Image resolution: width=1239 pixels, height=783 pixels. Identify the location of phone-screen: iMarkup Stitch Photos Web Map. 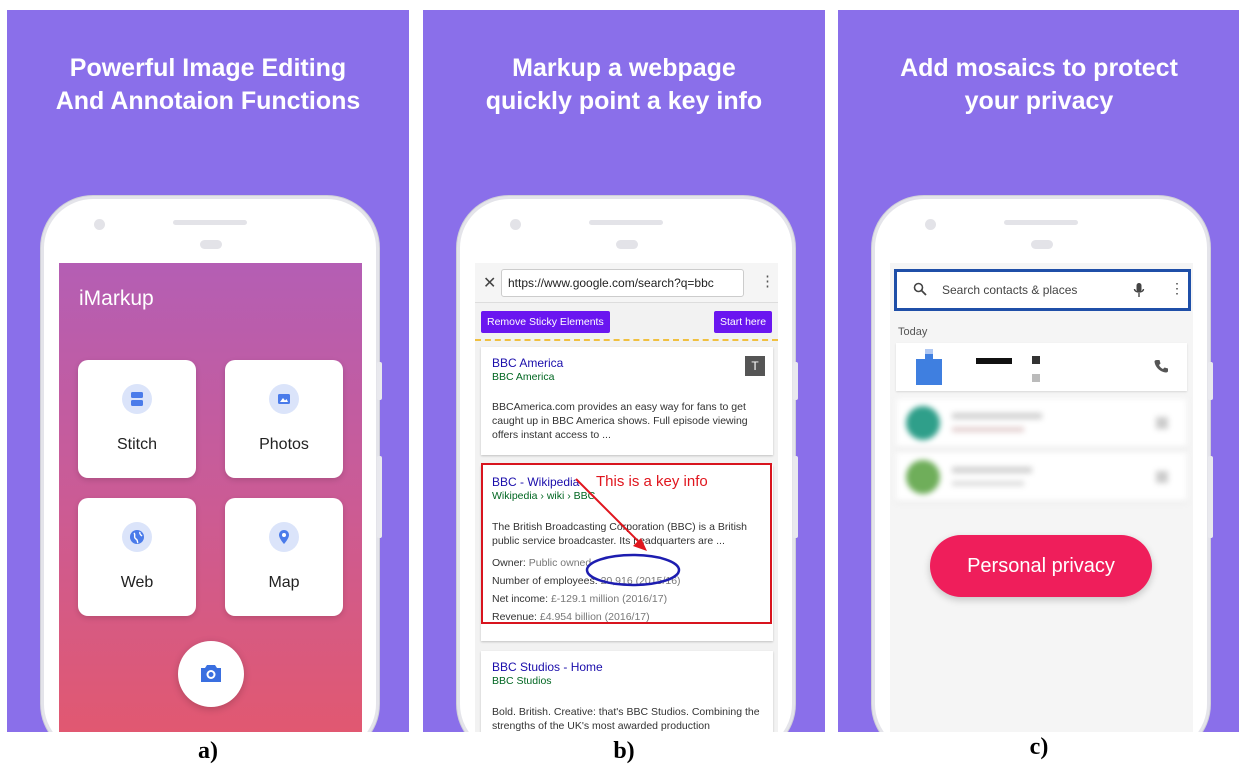
(210, 497).